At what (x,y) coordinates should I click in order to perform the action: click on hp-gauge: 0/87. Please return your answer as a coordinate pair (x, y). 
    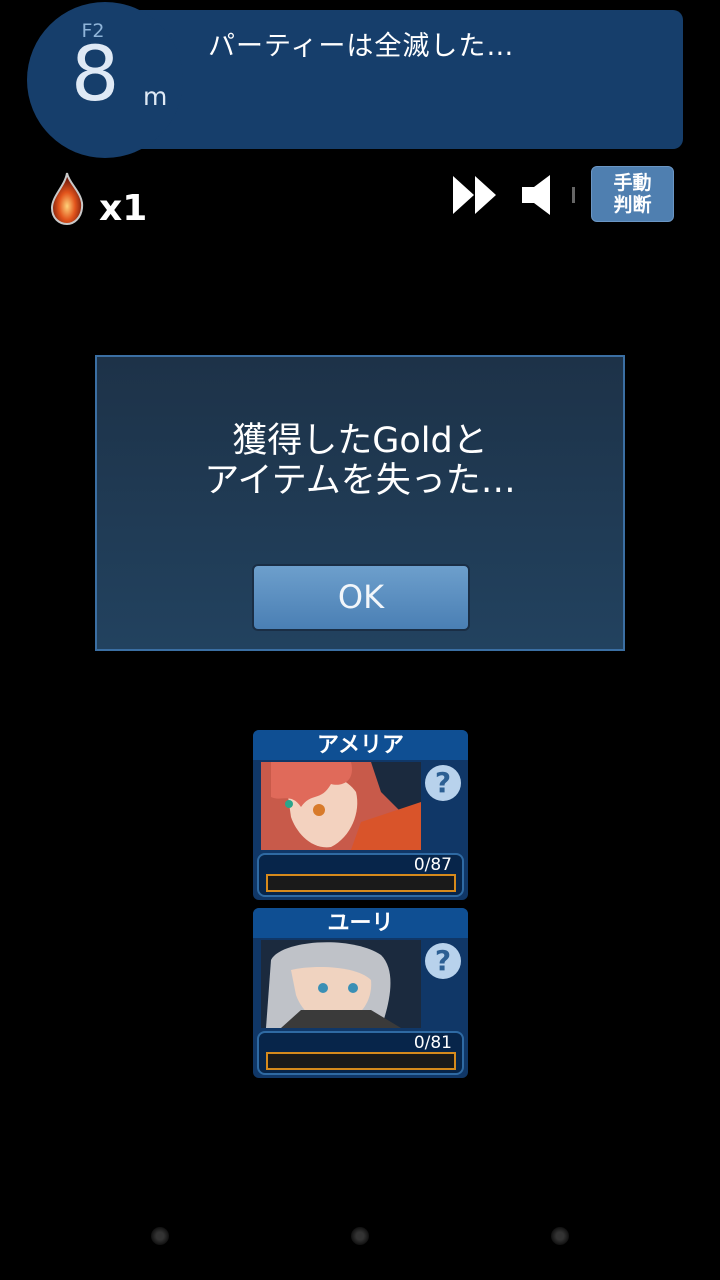
    Looking at the image, I should click on (360, 875).